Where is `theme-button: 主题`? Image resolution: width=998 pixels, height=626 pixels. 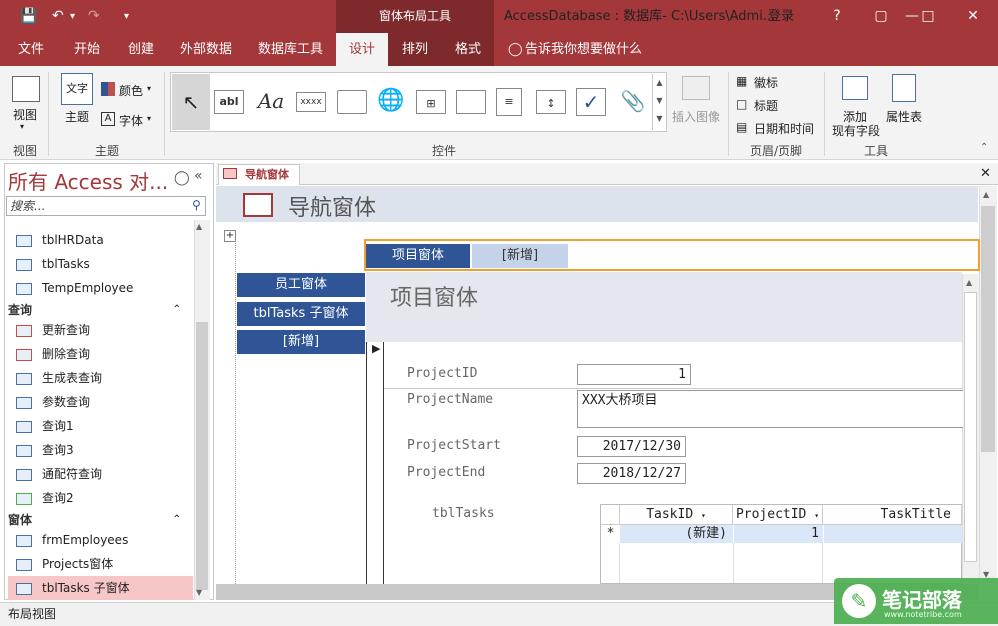 theme-button: 主题 is located at coordinates (77, 116).